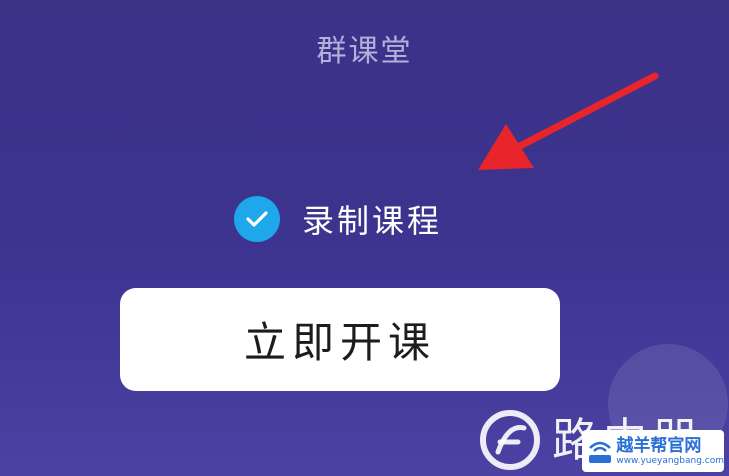 The image size is (729, 476). Describe the element at coordinates (670, 460) in the screenshot. I see `badge-site-url: www.yueyangbang.com` at that location.